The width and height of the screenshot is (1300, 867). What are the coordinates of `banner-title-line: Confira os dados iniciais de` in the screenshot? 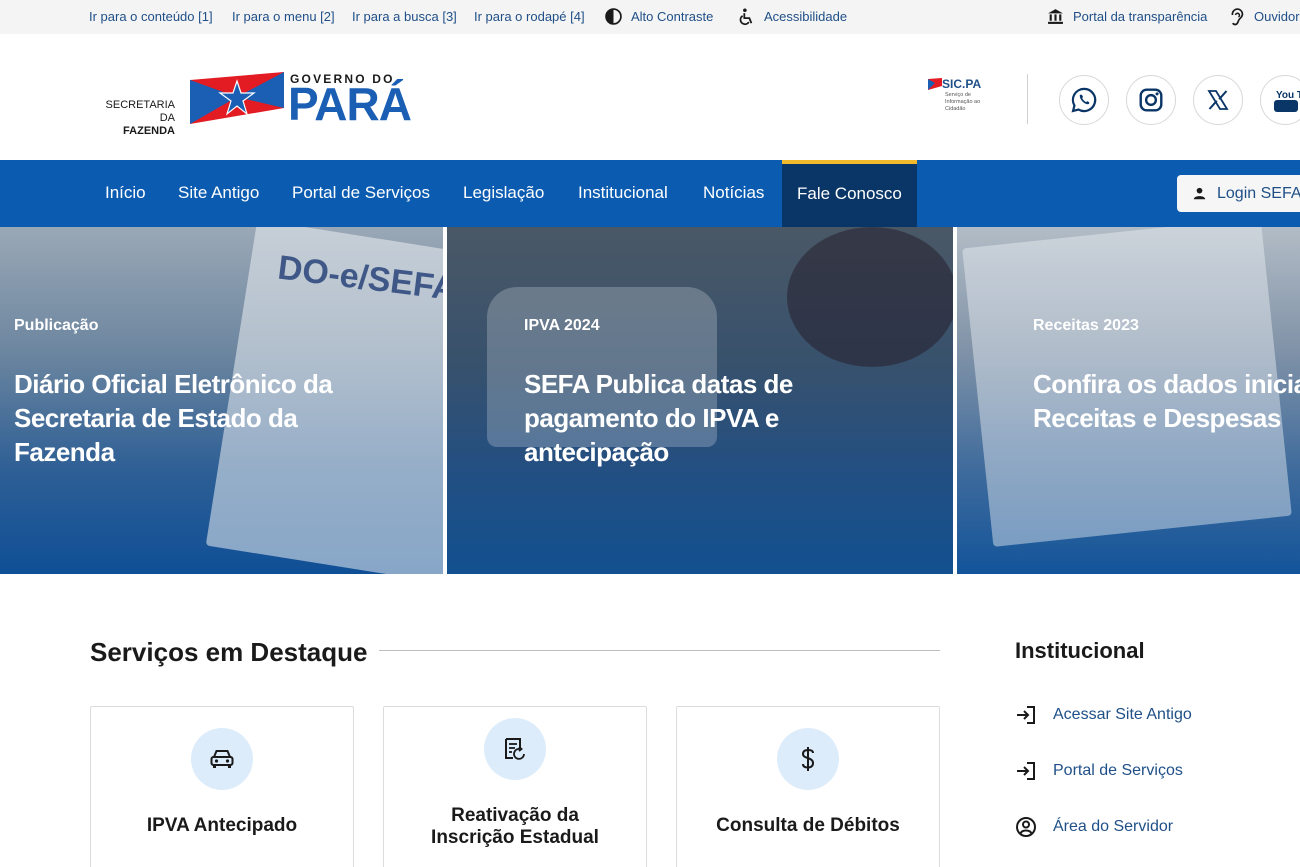 It's located at (1166, 384).